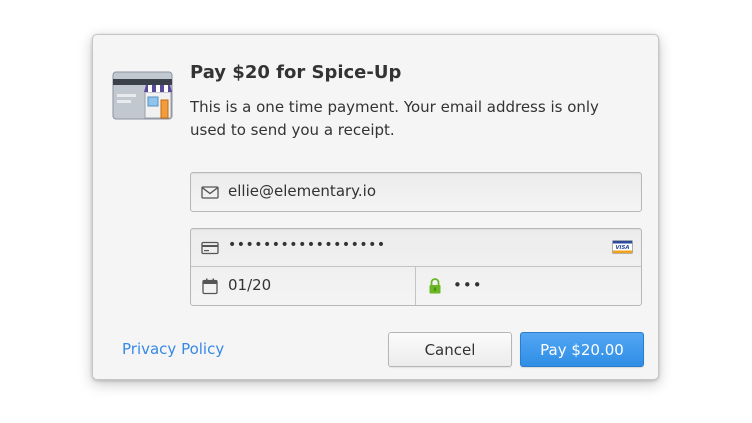 Image resolution: width=752 pixels, height=423 pixels. I want to click on svg-text: VISA, so click(622, 248).